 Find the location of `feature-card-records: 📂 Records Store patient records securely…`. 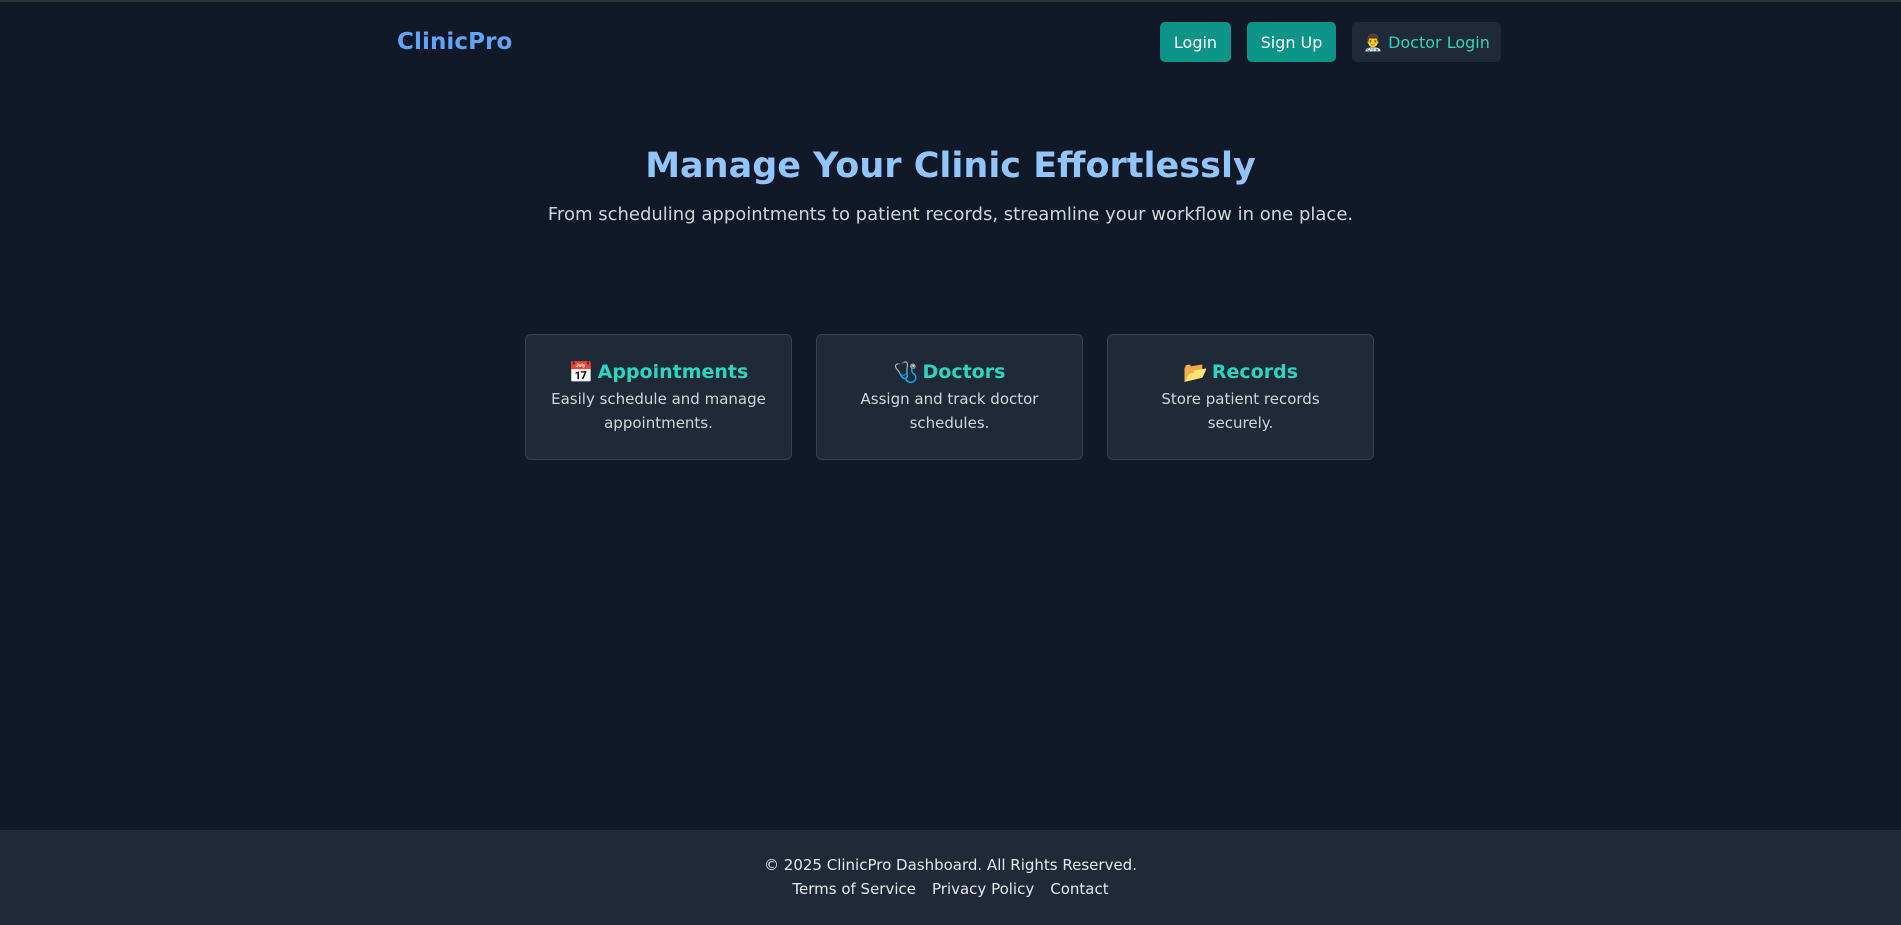

feature-card-records: 📂 Records Store patient records securely… is located at coordinates (1240, 397).